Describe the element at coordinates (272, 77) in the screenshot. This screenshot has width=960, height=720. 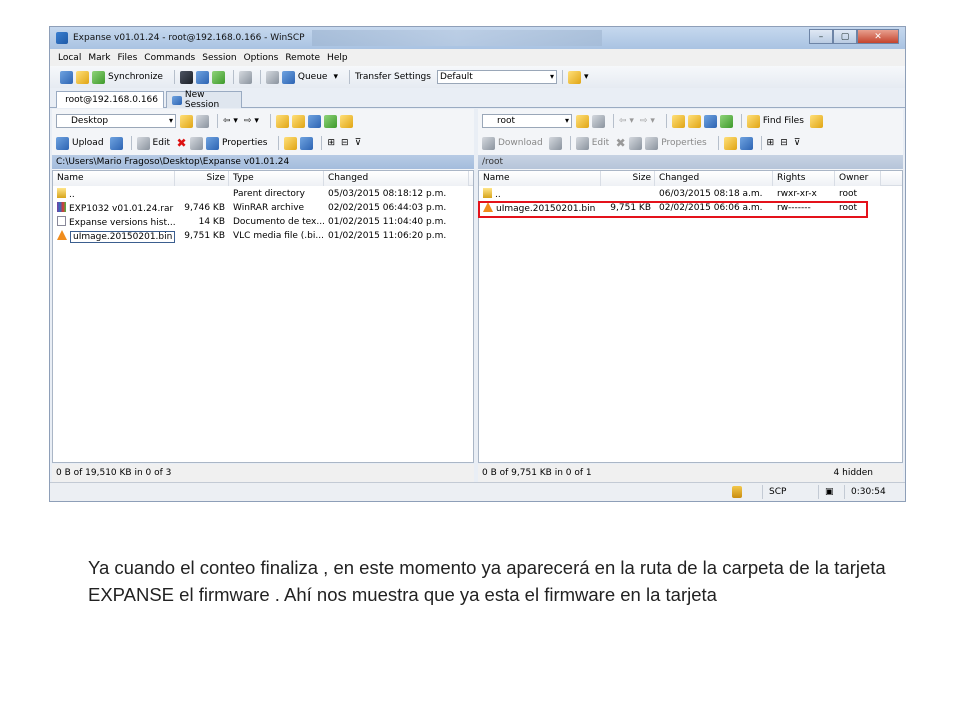
I see `queue-list-icon` at that location.